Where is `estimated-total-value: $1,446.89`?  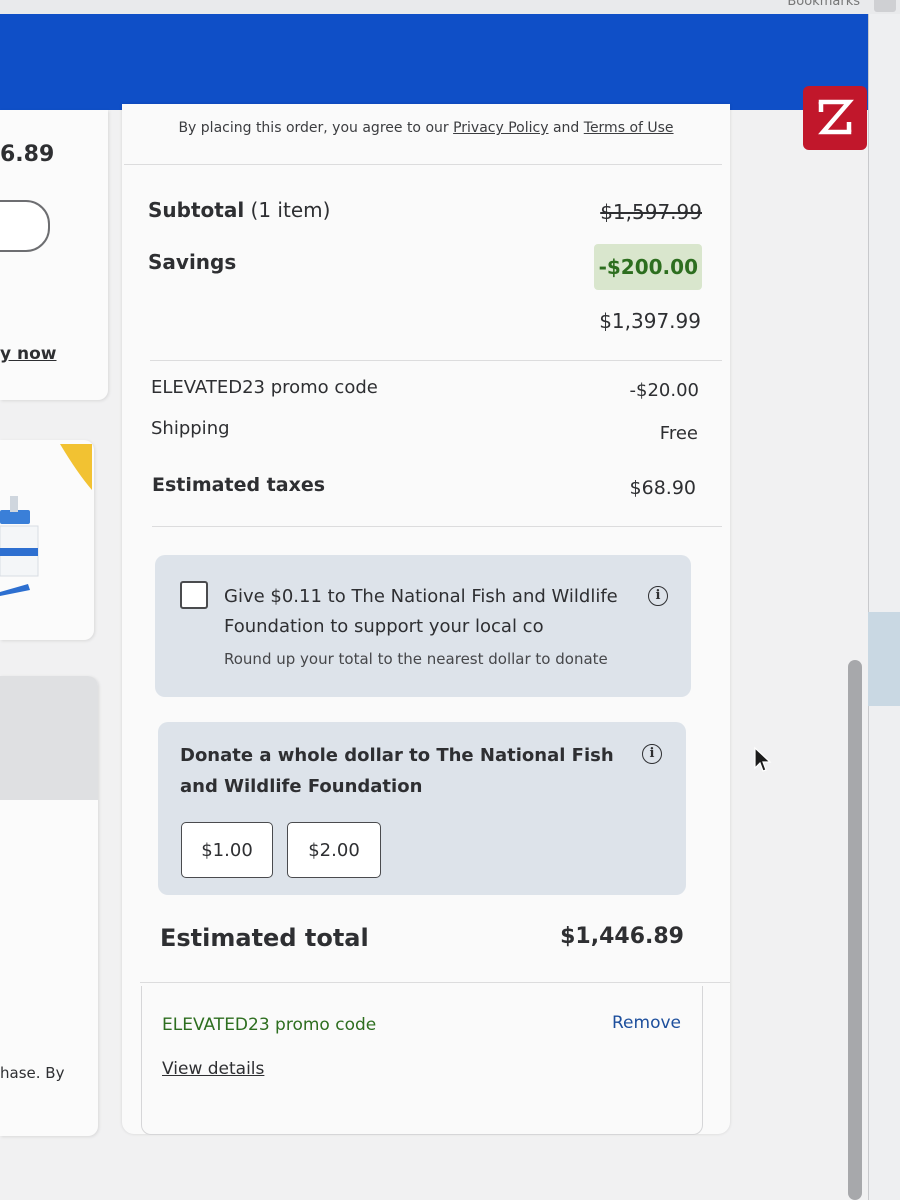
estimated-total-value: $1,446.89 is located at coordinates (622, 936).